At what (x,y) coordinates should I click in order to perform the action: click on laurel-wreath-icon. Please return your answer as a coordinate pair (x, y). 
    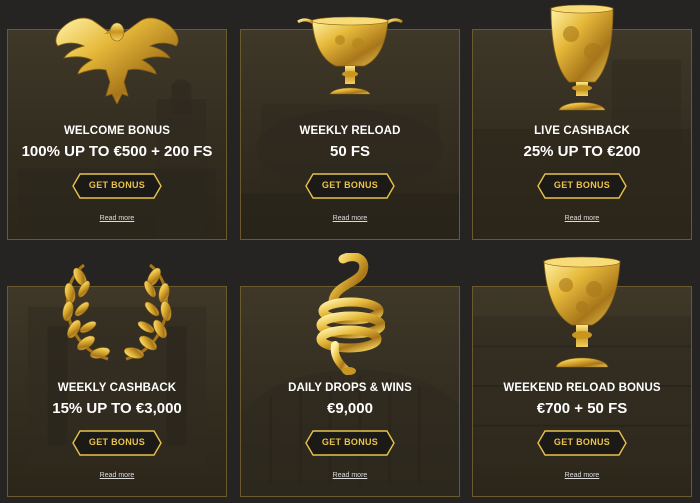
    Looking at the image, I should click on (117, 313).